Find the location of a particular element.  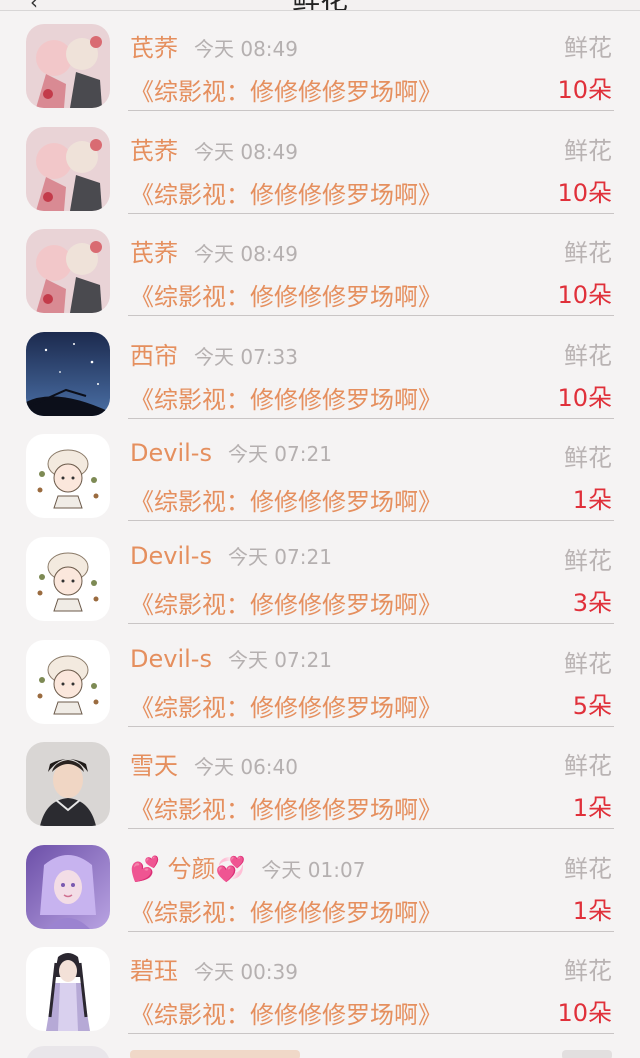

list-item: Devil-s 今天 07:21 鲜花 《综影视：修修修修罗场啊》 1朵 is located at coordinates (320, 471).